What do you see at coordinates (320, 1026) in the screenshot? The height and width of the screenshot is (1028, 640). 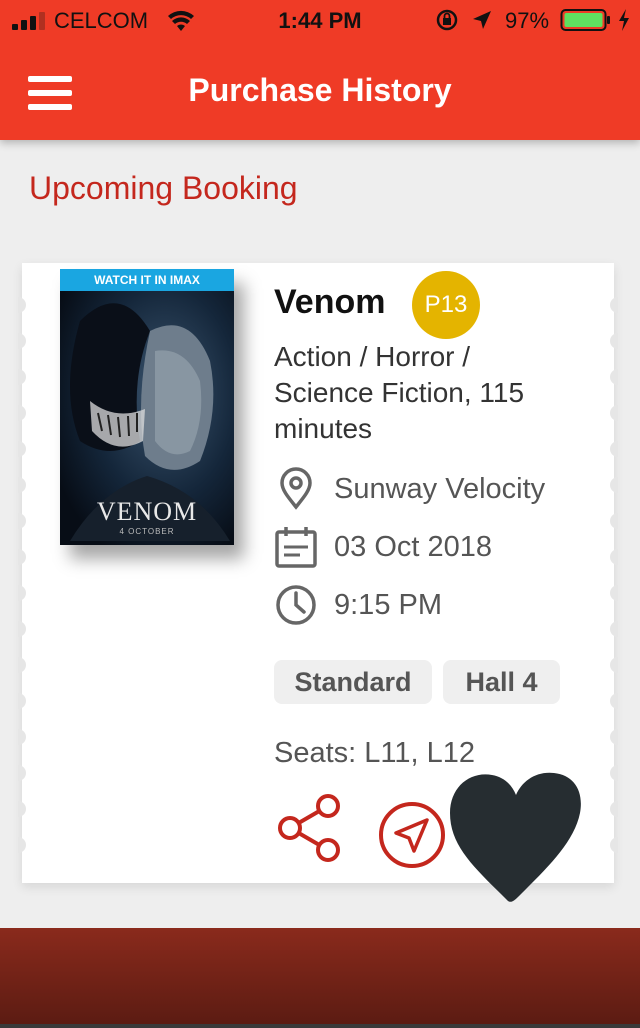 I see `bottom-divider` at bounding box center [320, 1026].